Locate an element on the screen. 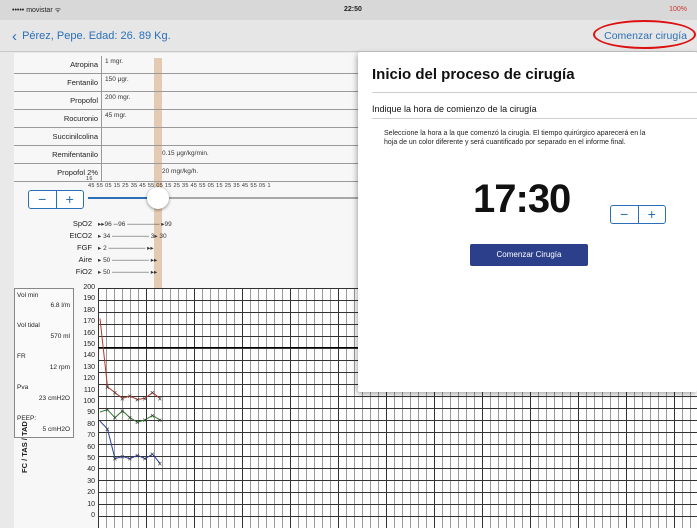 The height and width of the screenshot is (528, 697). clock: 22:50 is located at coordinates (353, 9).